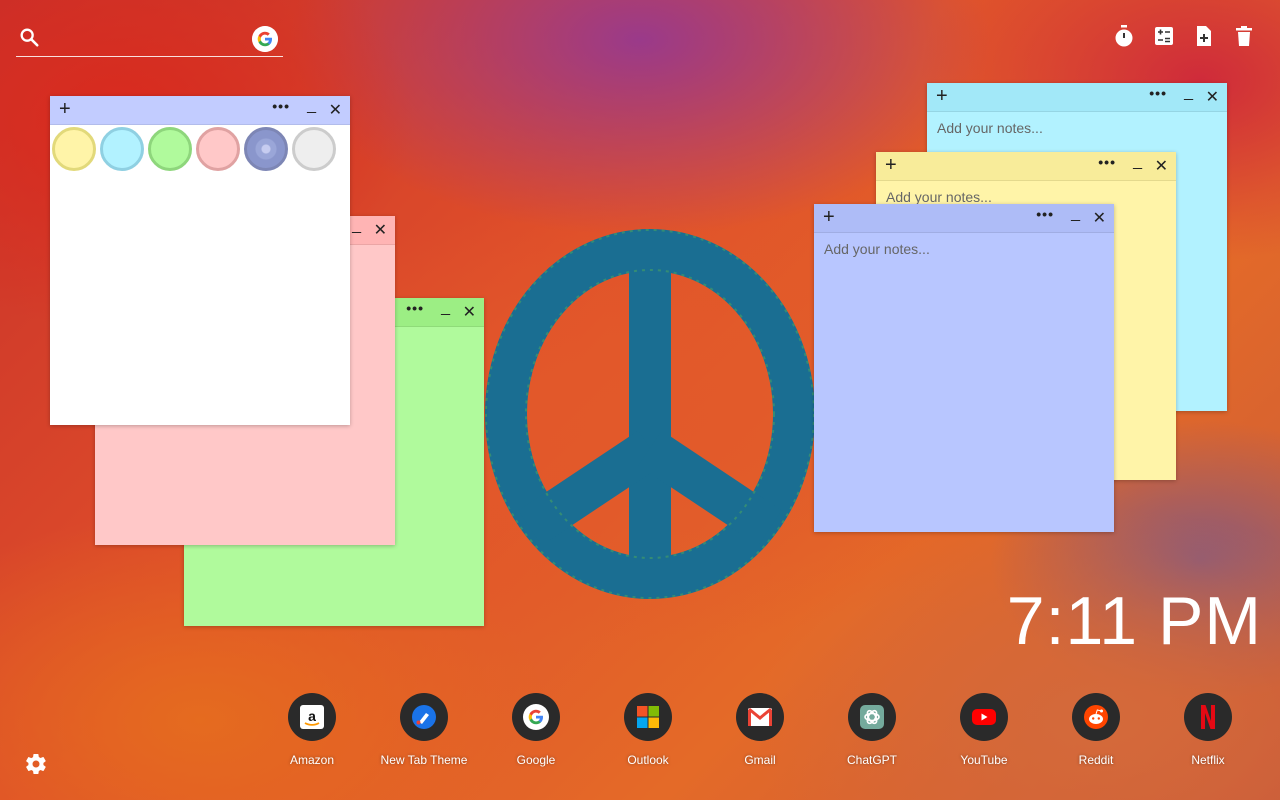  Describe the element at coordinates (1208, 760) in the screenshot. I see `shortcut-label: Netflix` at that location.